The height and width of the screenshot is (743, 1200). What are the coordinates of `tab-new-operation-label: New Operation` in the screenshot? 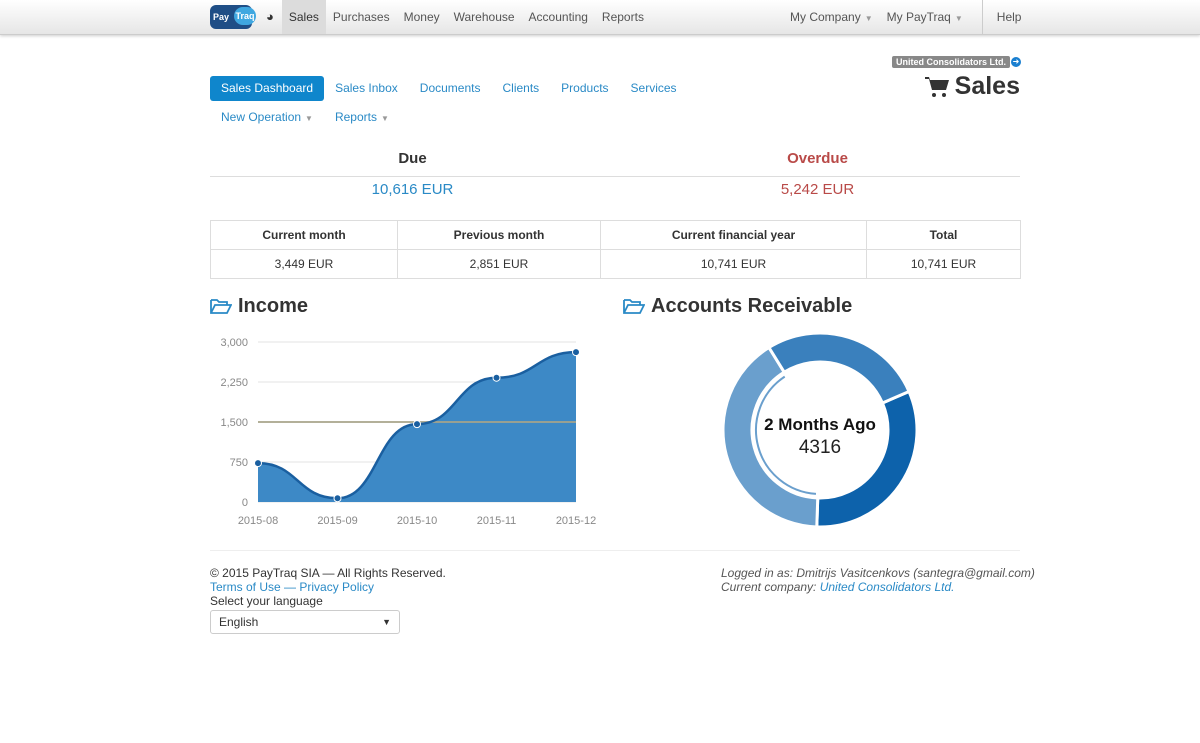 It's located at (261, 117).